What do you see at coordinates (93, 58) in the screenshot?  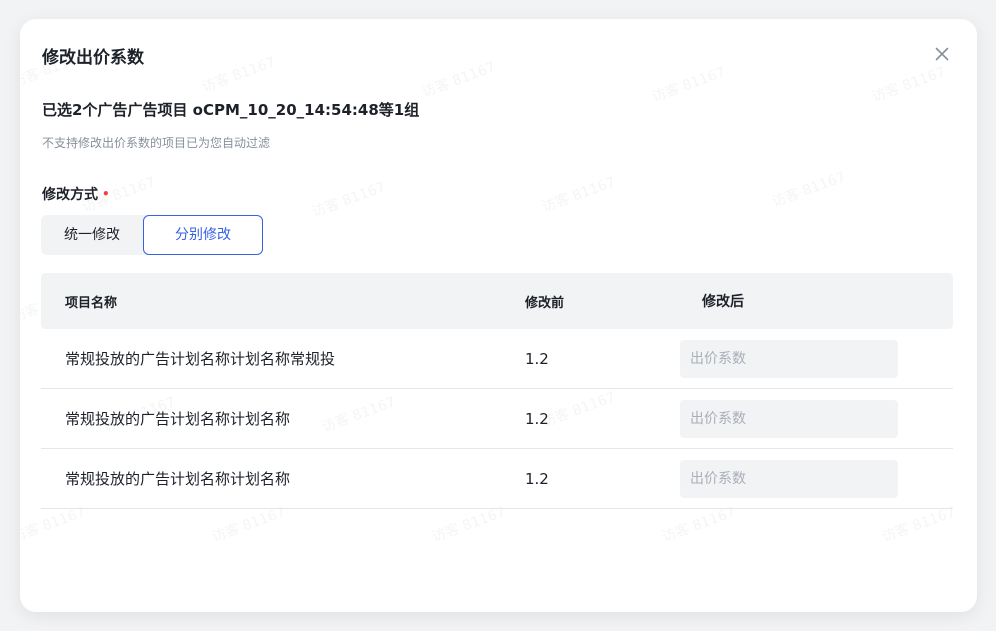 I see `dialog-title: 修改出价系数` at bounding box center [93, 58].